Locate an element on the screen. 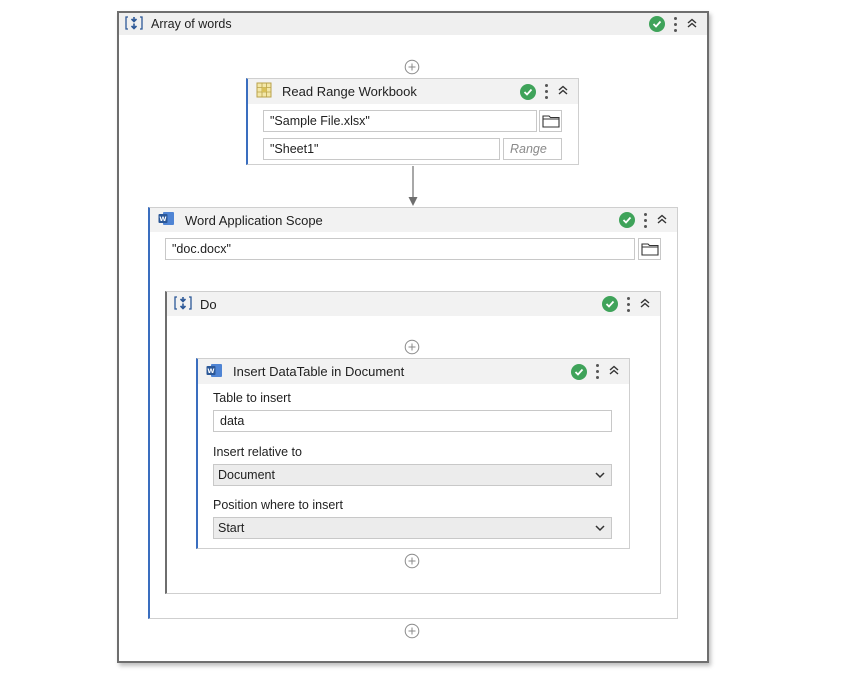 The height and width of the screenshot is (688, 856). insert-relative-label: Insert relative to is located at coordinates (257, 452).